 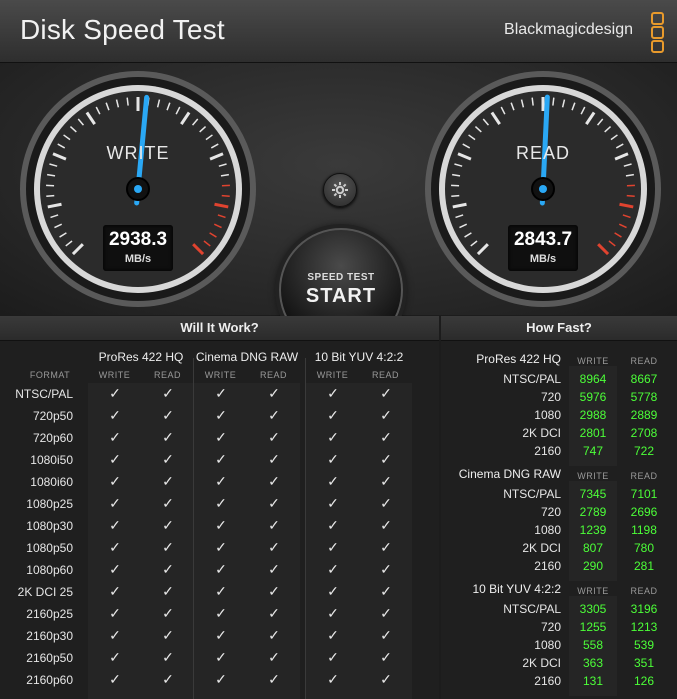 What do you see at coordinates (547, 645) in the screenshot?
I see `how-fast-row-label: 1080` at bounding box center [547, 645].